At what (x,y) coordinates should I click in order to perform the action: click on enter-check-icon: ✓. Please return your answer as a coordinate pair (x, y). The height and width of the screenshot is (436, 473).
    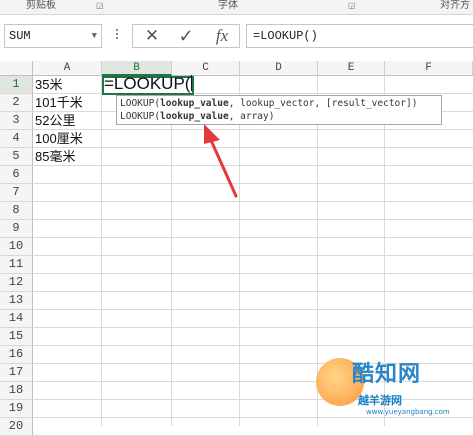
    Looking at the image, I should click on (186, 36).